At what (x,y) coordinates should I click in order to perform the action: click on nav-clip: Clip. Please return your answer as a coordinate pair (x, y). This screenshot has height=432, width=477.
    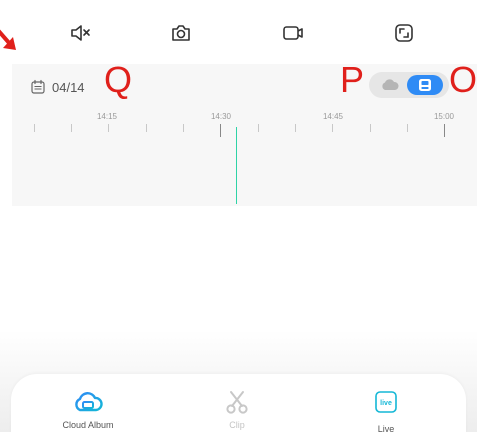
    Looking at the image, I should click on (237, 410).